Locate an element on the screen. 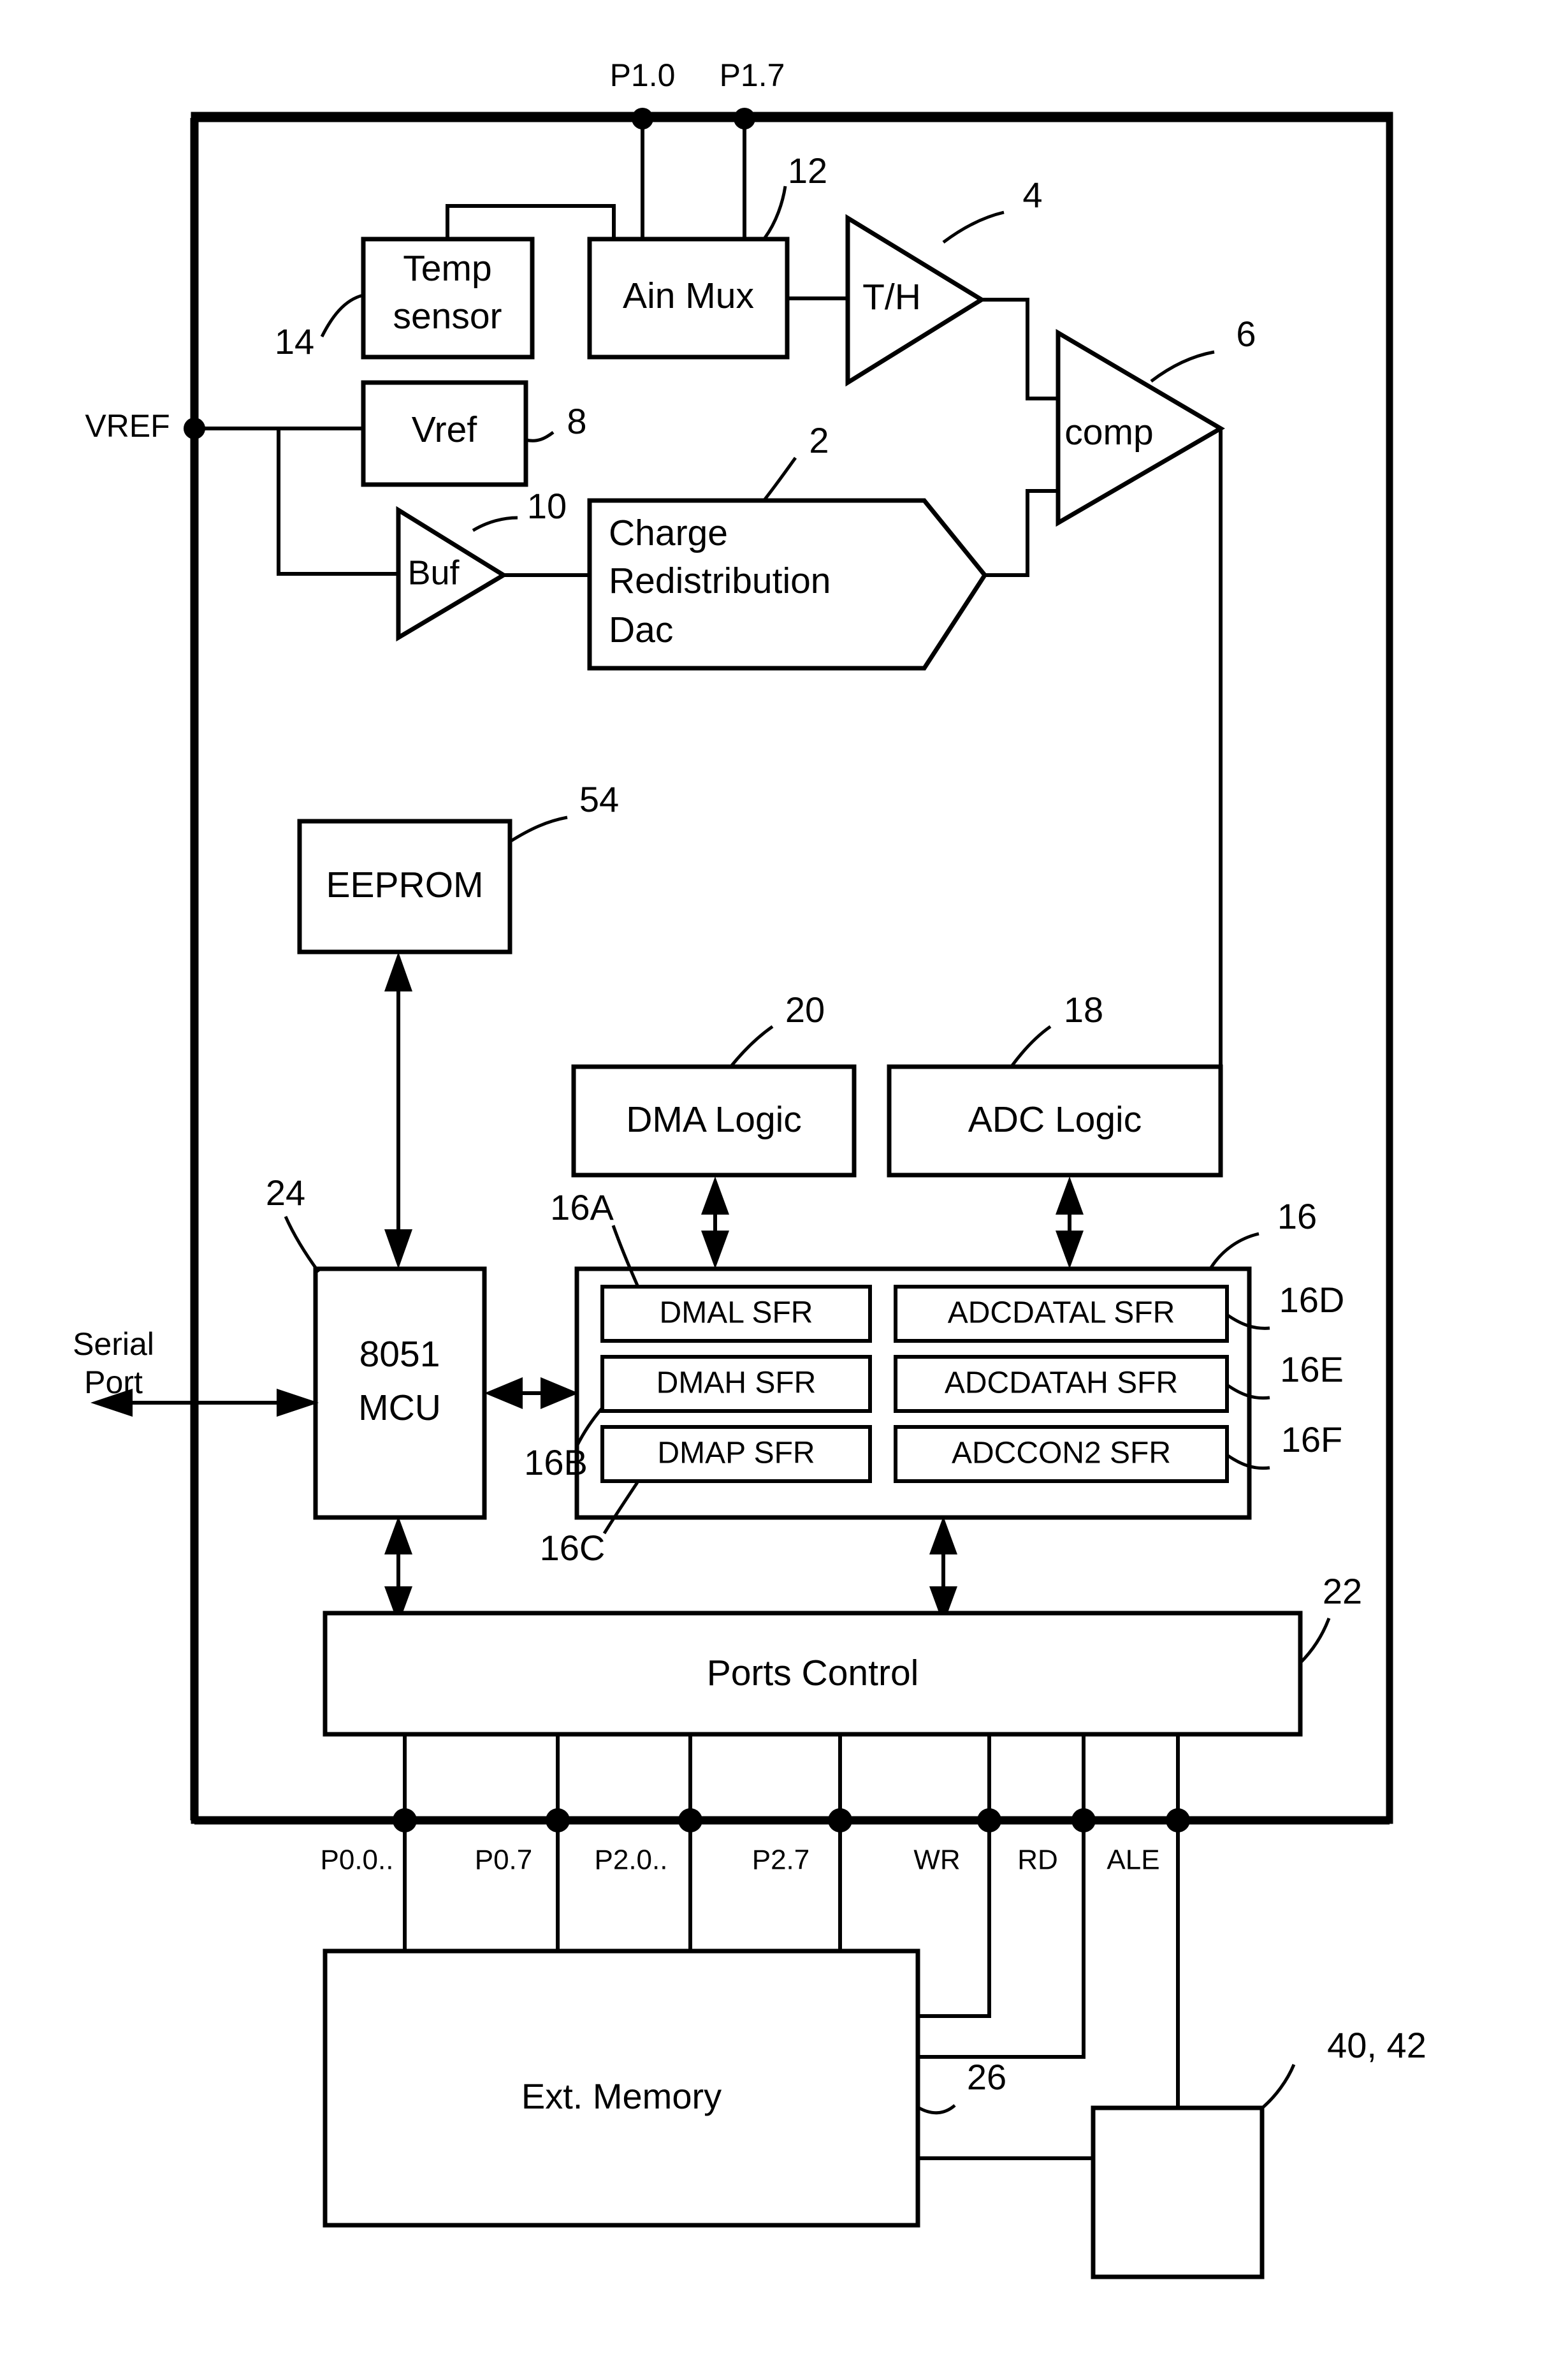 This screenshot has width=1568, height=2354. pin-label-p1-7: P1.7 is located at coordinates (752, 75).